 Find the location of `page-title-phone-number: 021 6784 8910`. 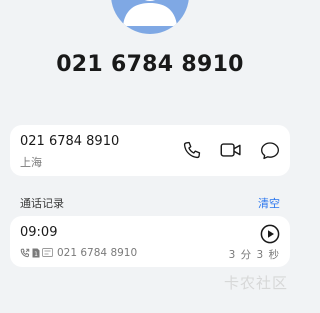

page-title-phone-number: 021 6784 8910 is located at coordinates (150, 64).